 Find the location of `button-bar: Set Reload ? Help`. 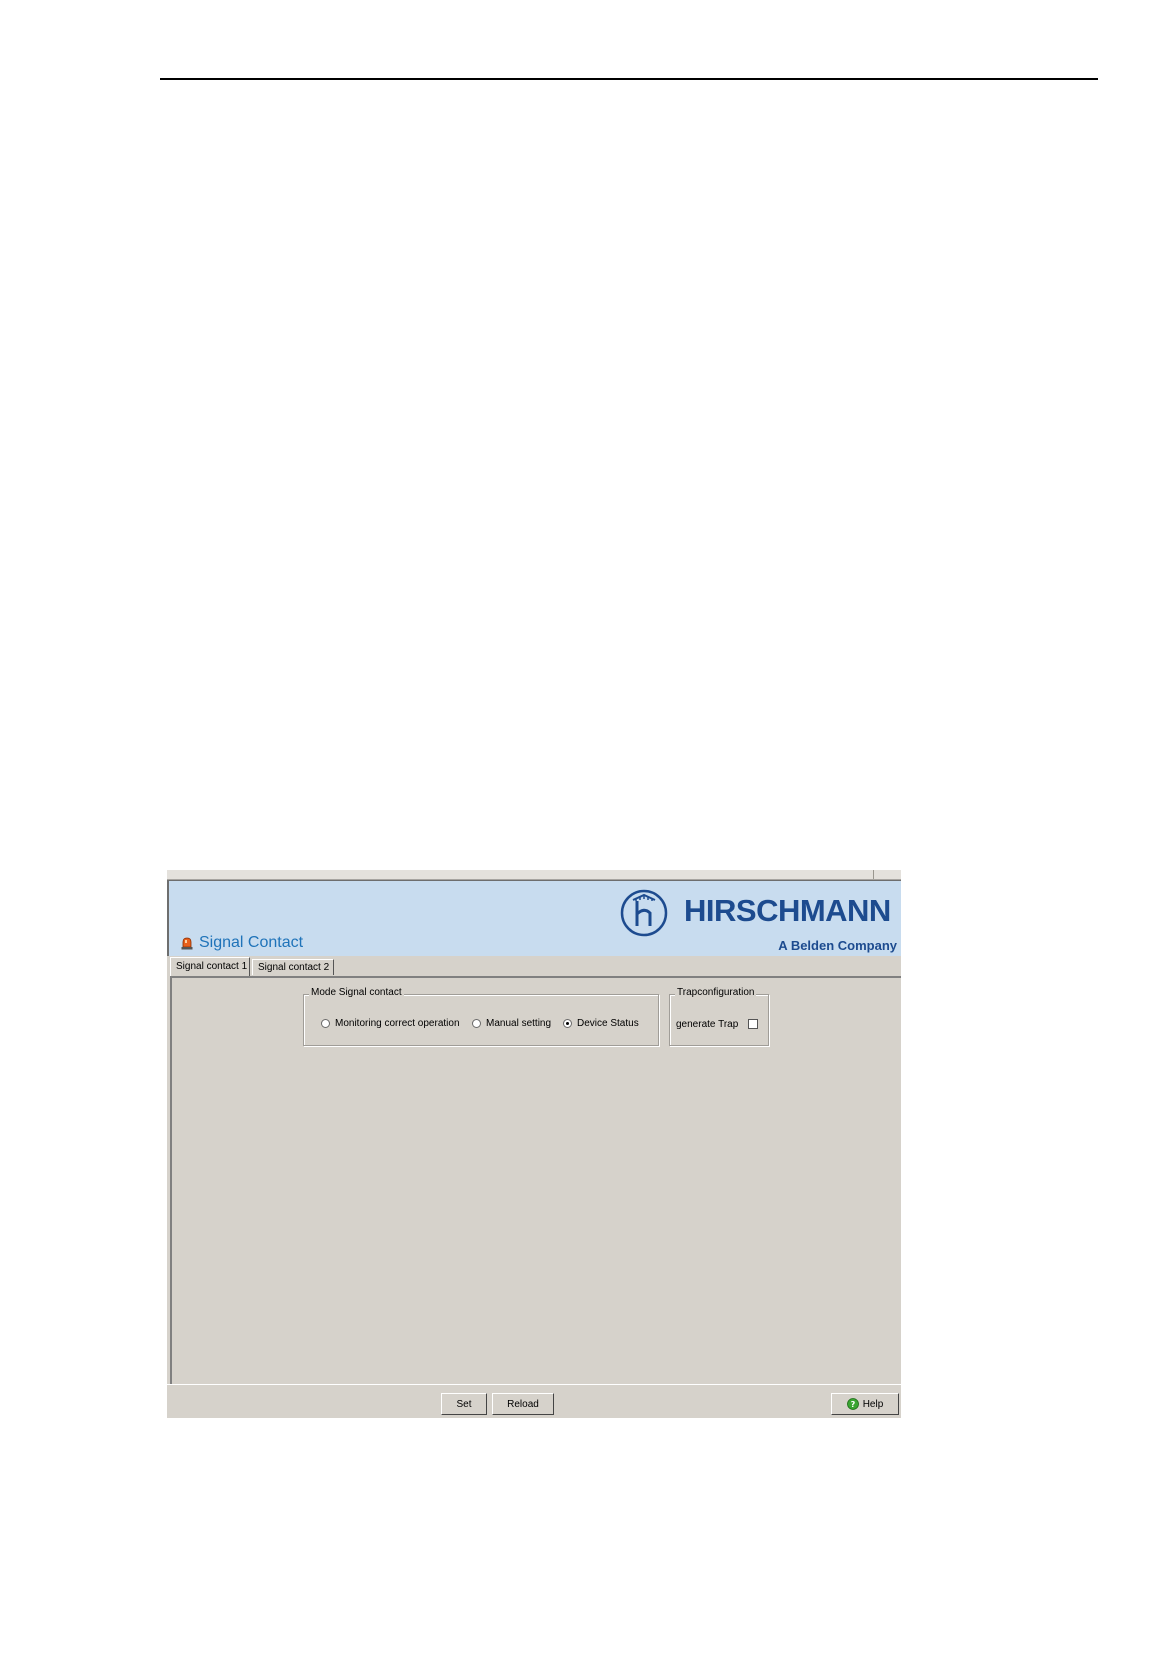

button-bar: Set Reload ? Help is located at coordinates (534, 1401).